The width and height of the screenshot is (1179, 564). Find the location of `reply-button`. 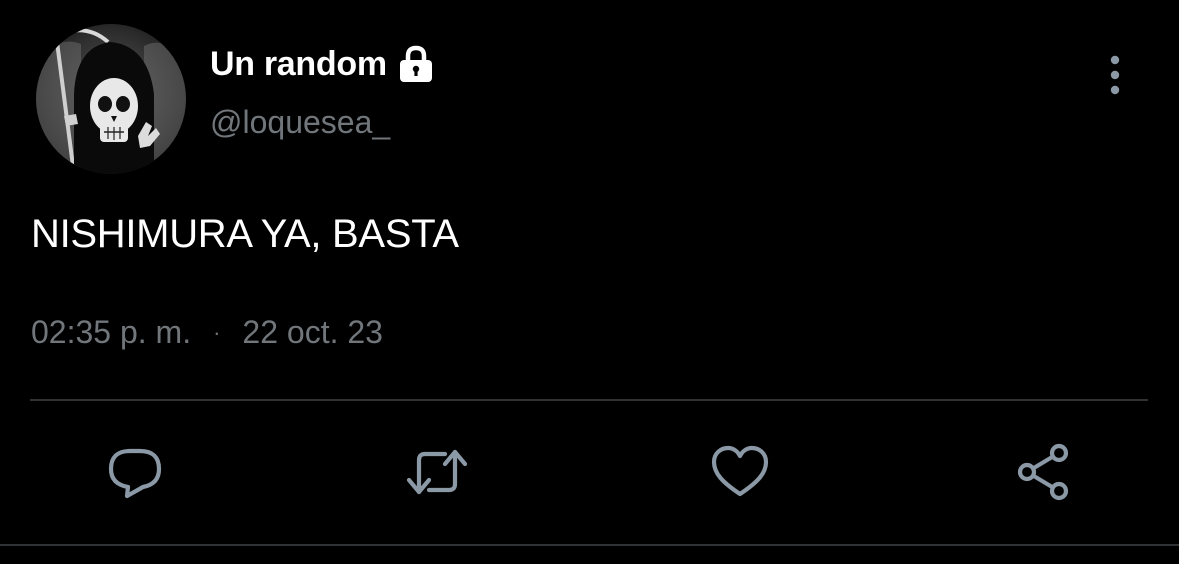

reply-button is located at coordinates (135, 472).